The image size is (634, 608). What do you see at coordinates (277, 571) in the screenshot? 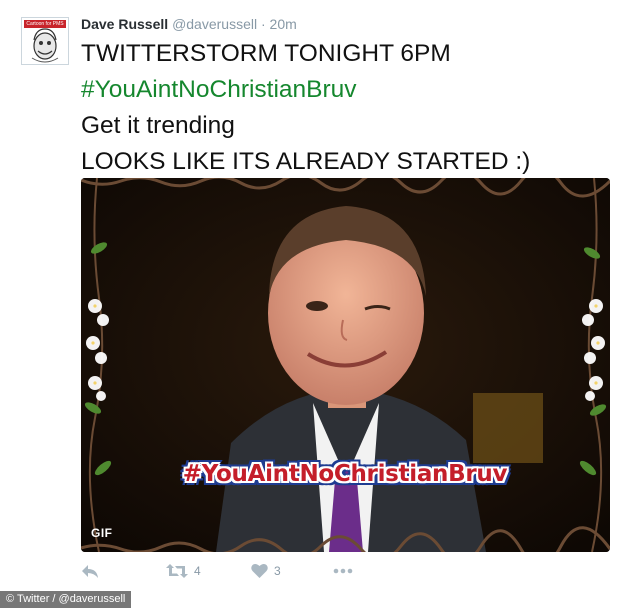
I see `like-count: 3` at bounding box center [277, 571].